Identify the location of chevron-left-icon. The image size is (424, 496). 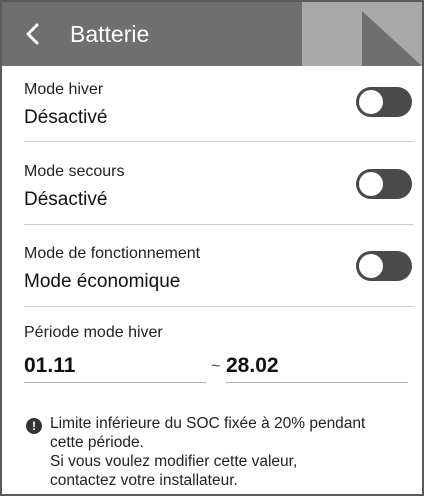
(33, 34).